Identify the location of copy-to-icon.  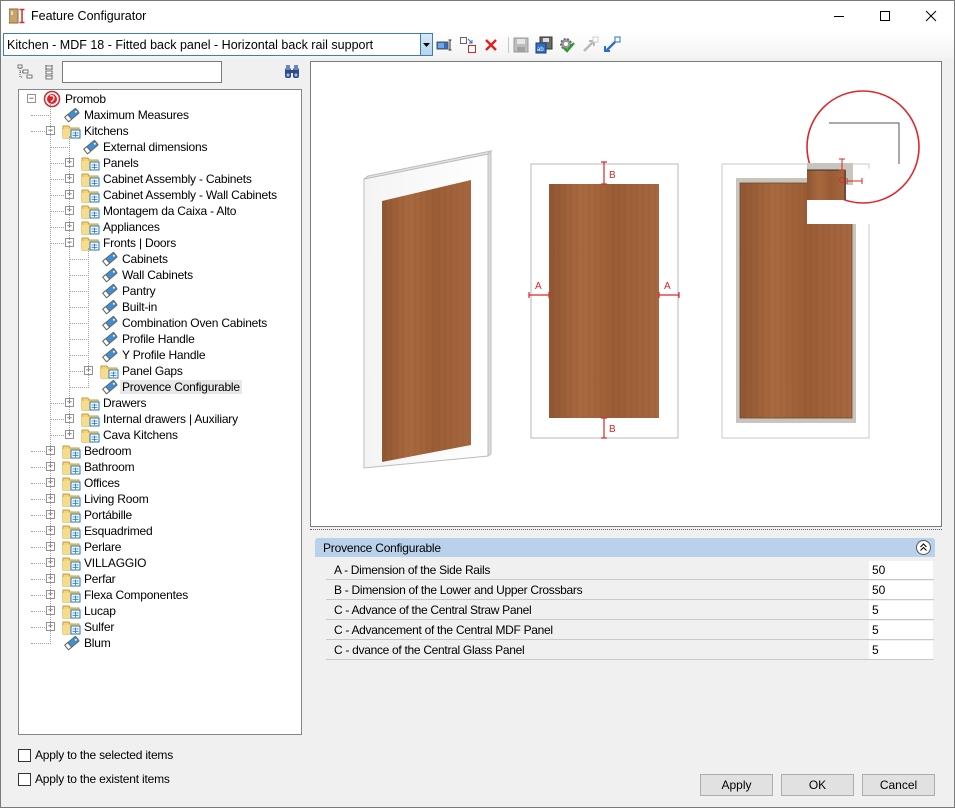
(468, 45).